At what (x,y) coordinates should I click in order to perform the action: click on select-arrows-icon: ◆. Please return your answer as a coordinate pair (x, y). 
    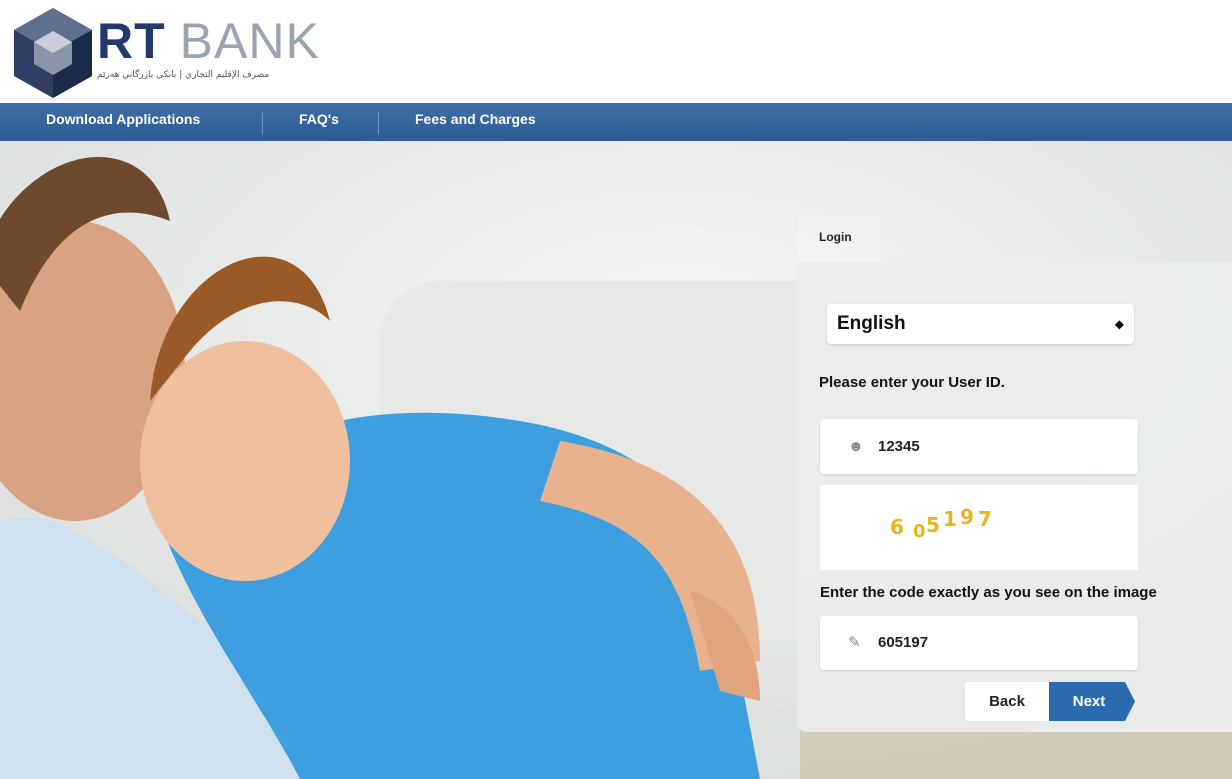
    Looking at the image, I should click on (1119, 324).